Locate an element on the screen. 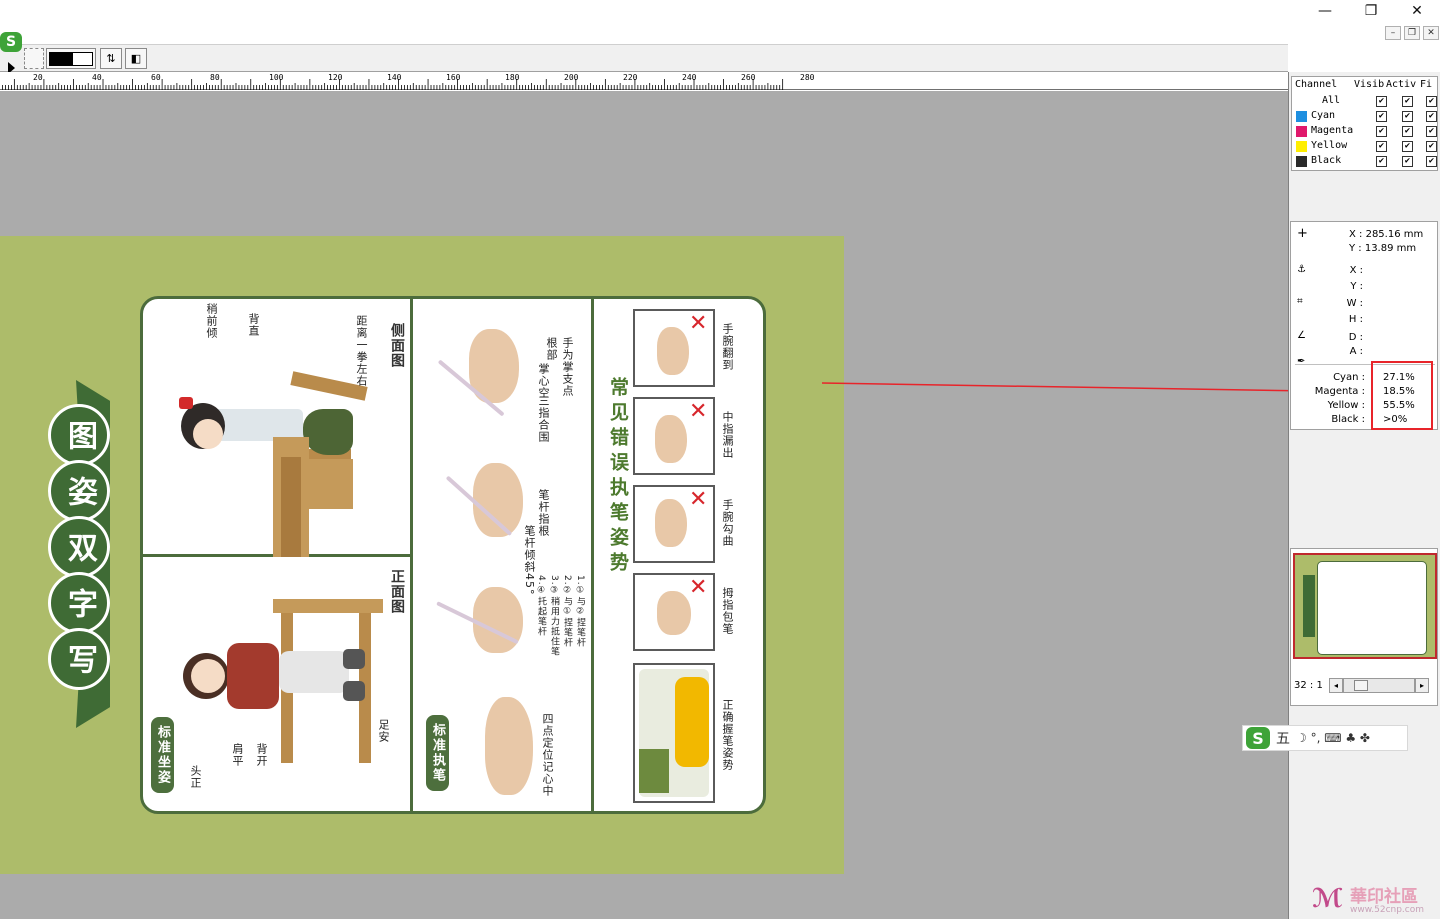  ruler-label: 180 is located at coordinates (512, 77).